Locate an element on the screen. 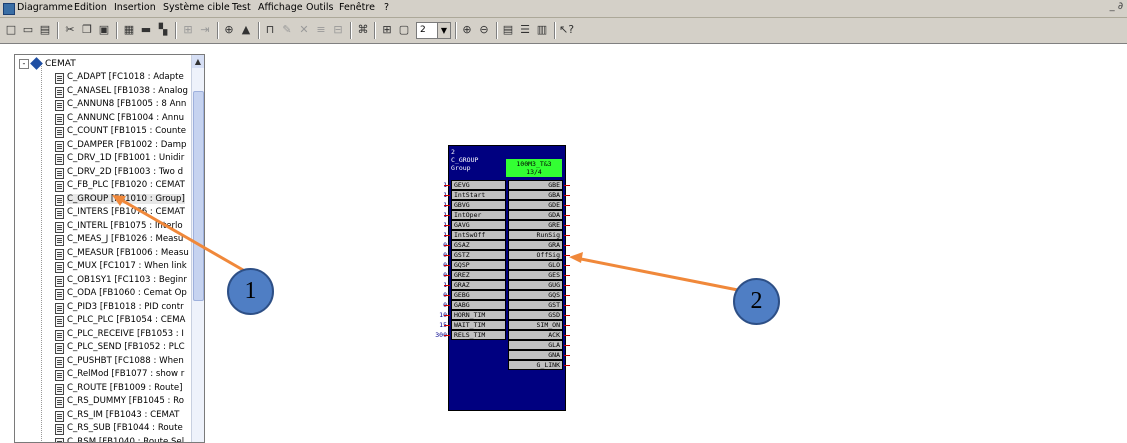  callout-1: 1 is located at coordinates (250, 291).